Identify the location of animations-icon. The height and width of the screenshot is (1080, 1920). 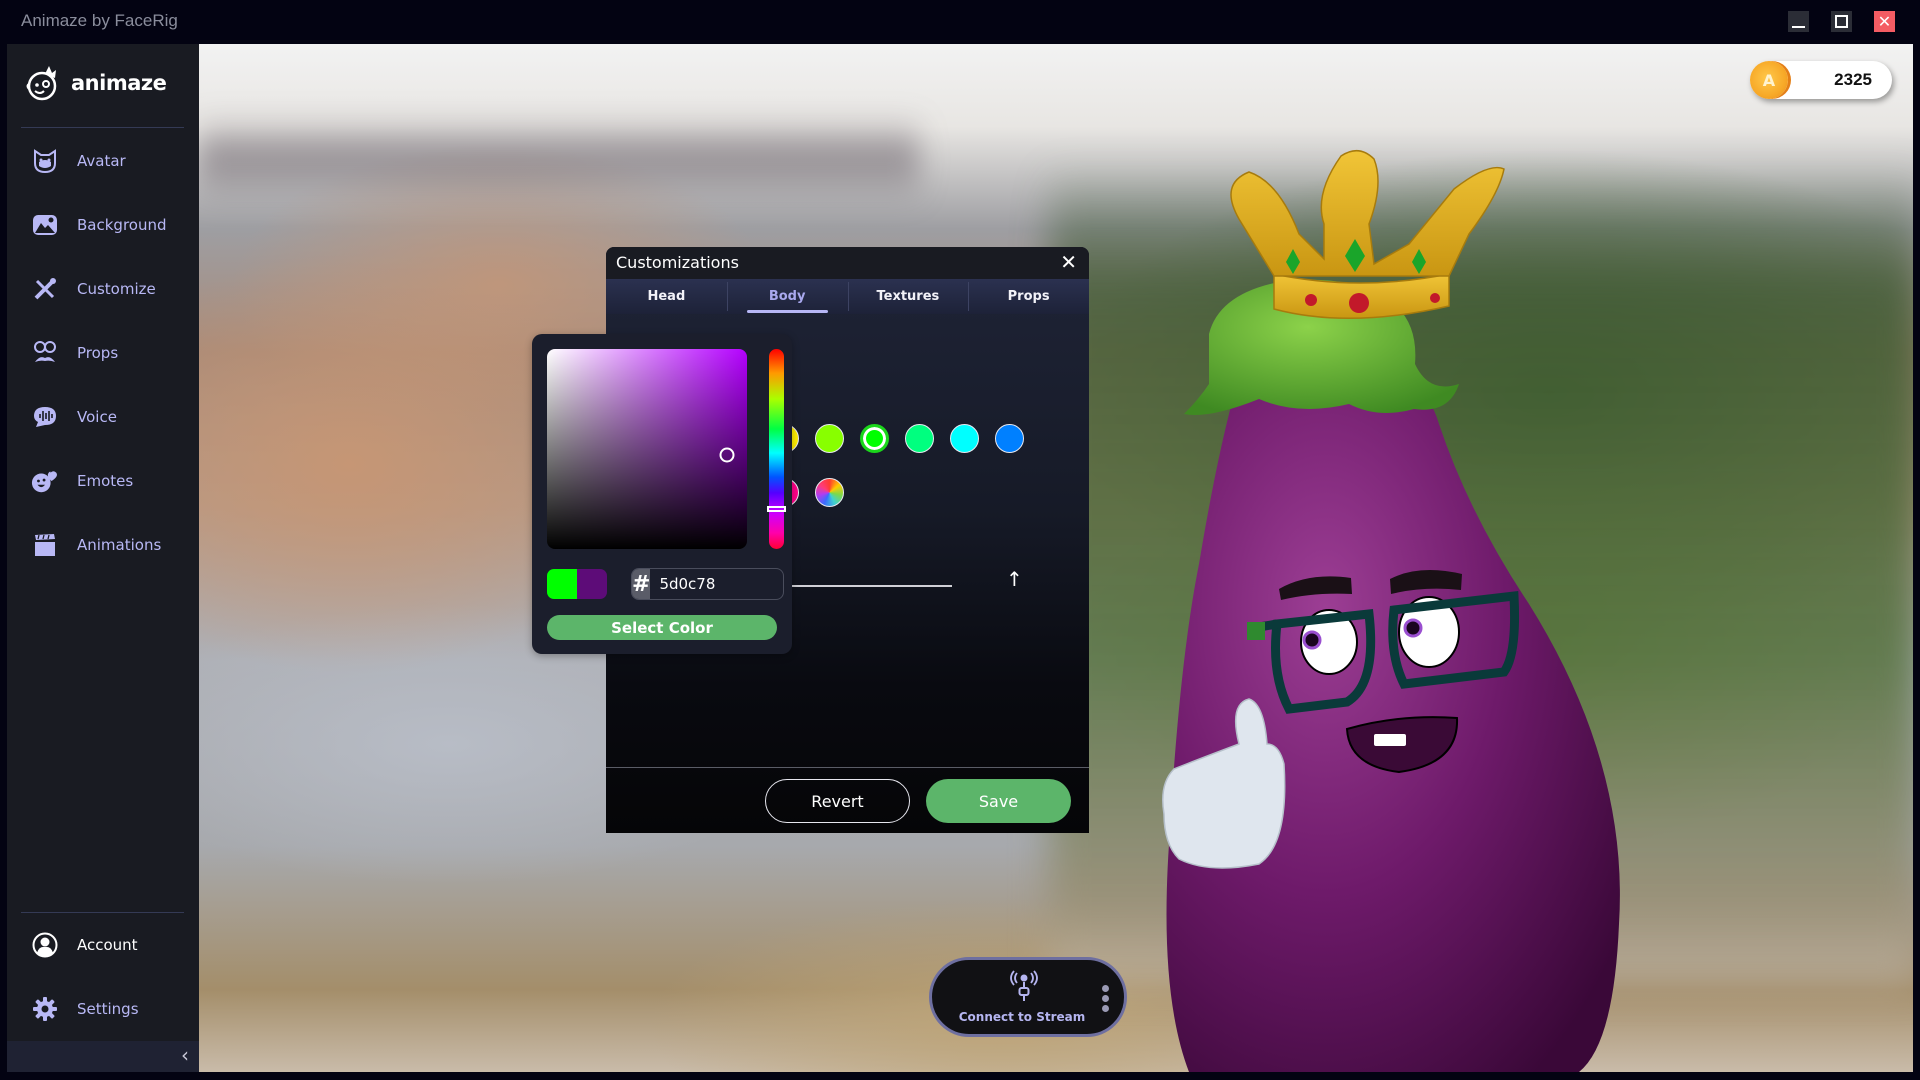
(45, 545).